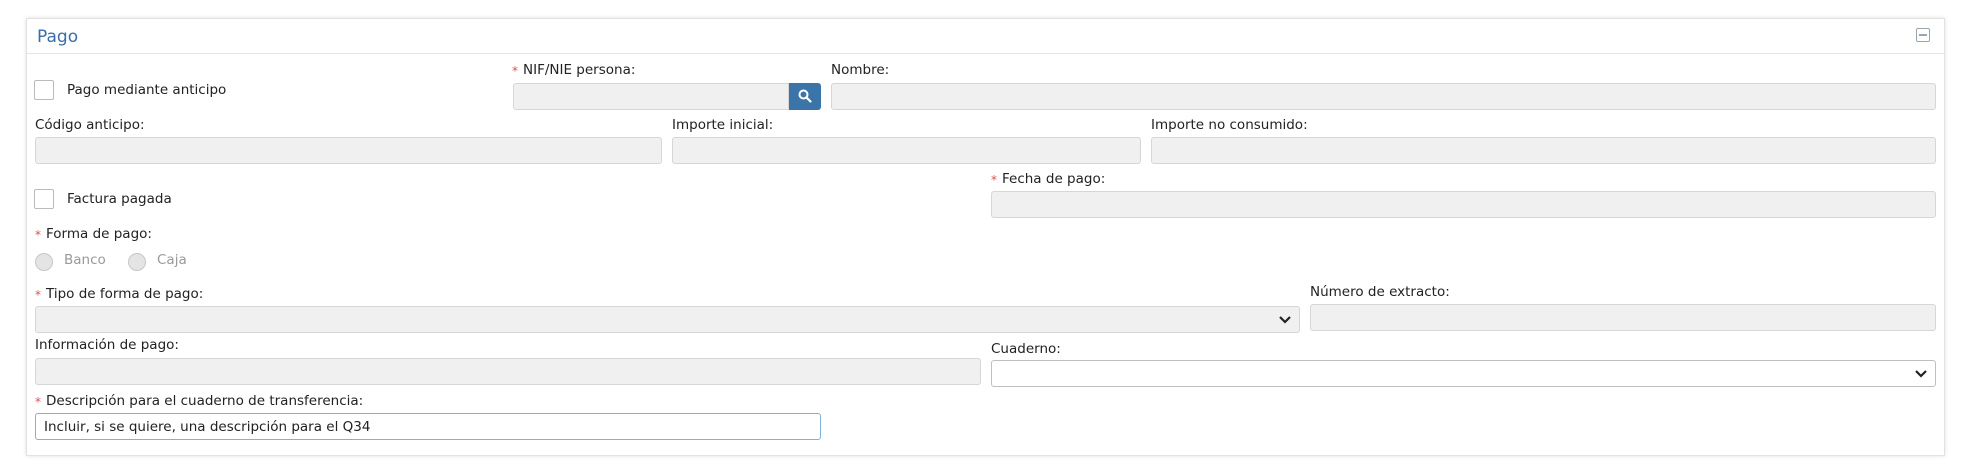  Describe the element at coordinates (137, 262) in the screenshot. I see `caja-radio` at that location.